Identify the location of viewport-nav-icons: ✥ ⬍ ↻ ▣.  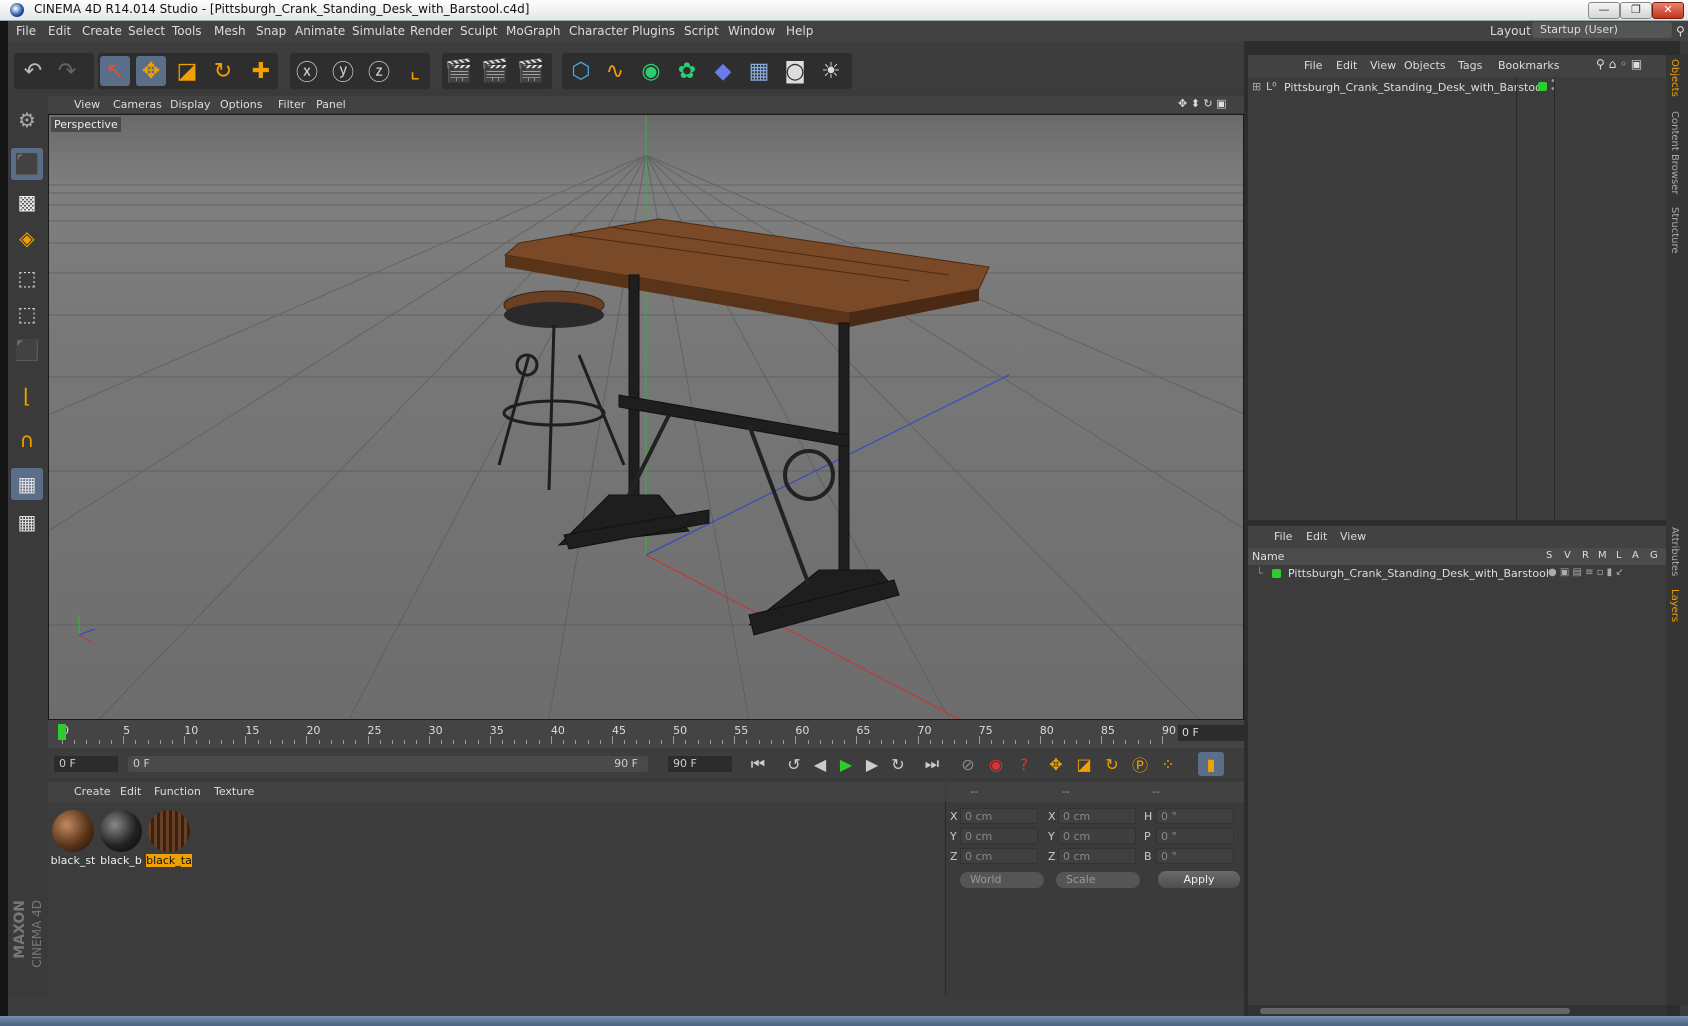
(1202, 103).